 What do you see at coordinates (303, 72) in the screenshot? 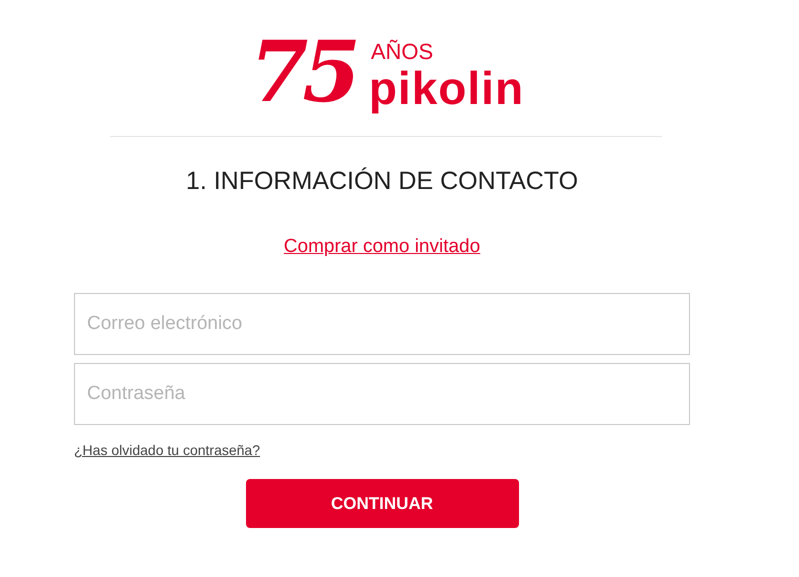
I see `logo-number: 75` at bounding box center [303, 72].